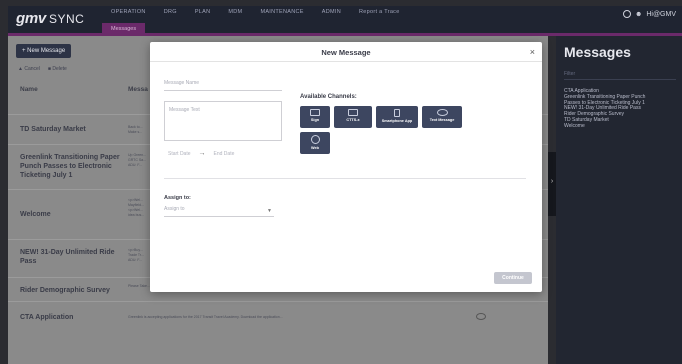 This screenshot has height=364, width=682. Describe the element at coordinates (281, 12) in the screenshot. I see `nav-link-maintenance: MAINTENANCE` at that location.